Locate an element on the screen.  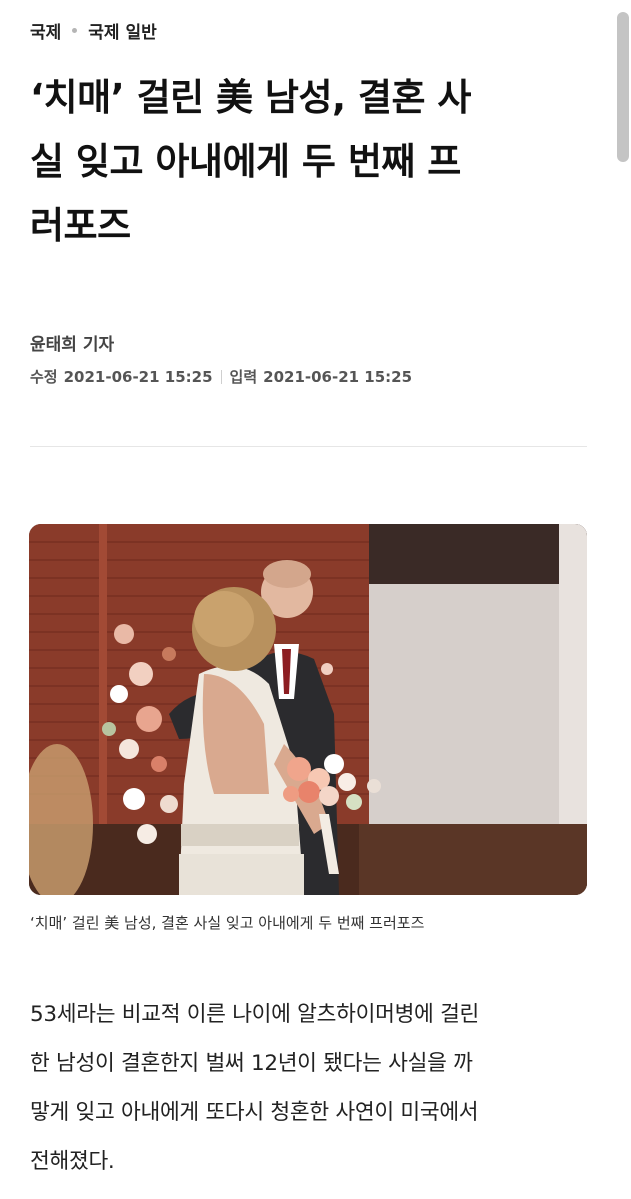
scrollbar-thumb is located at coordinates (623, 87).